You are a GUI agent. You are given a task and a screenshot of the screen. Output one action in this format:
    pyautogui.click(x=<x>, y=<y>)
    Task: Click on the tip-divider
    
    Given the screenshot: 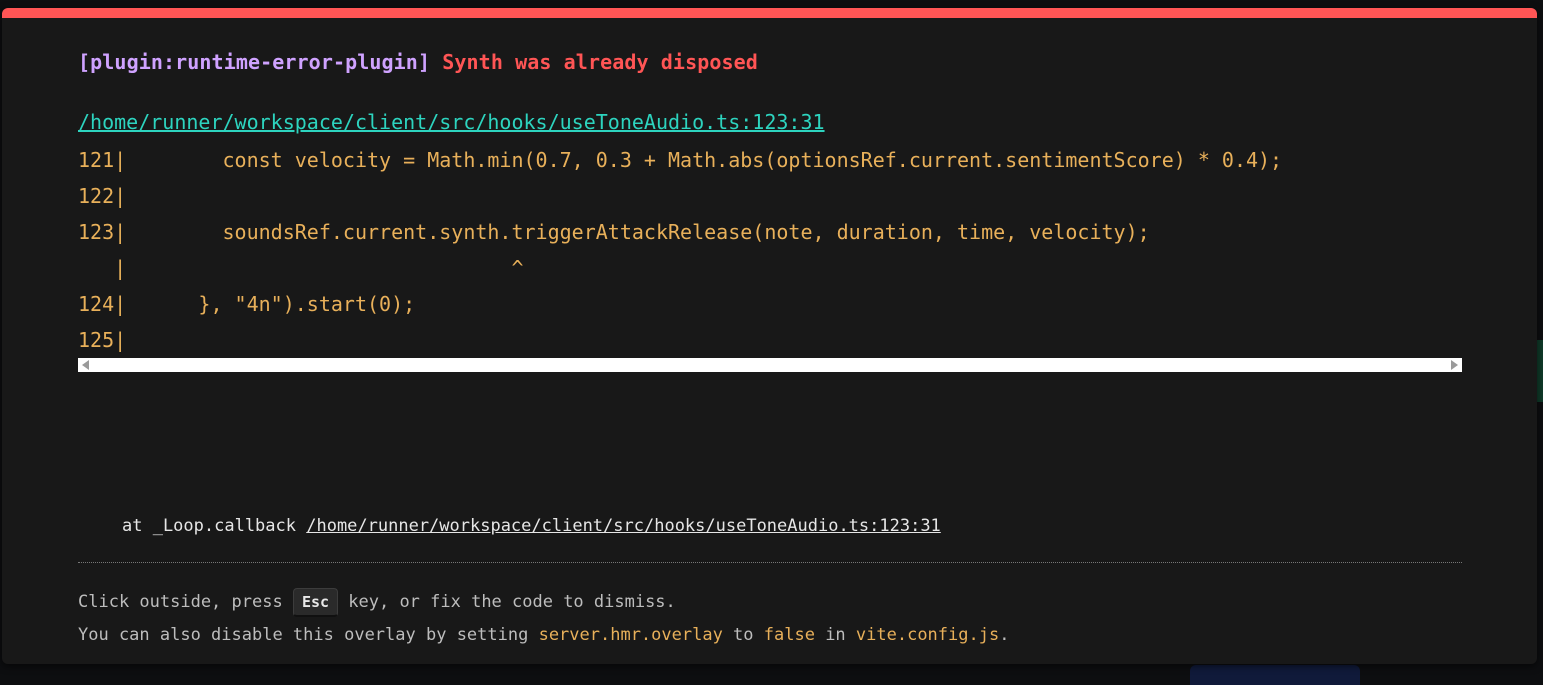 What is the action you would take?
    pyautogui.click(x=770, y=562)
    